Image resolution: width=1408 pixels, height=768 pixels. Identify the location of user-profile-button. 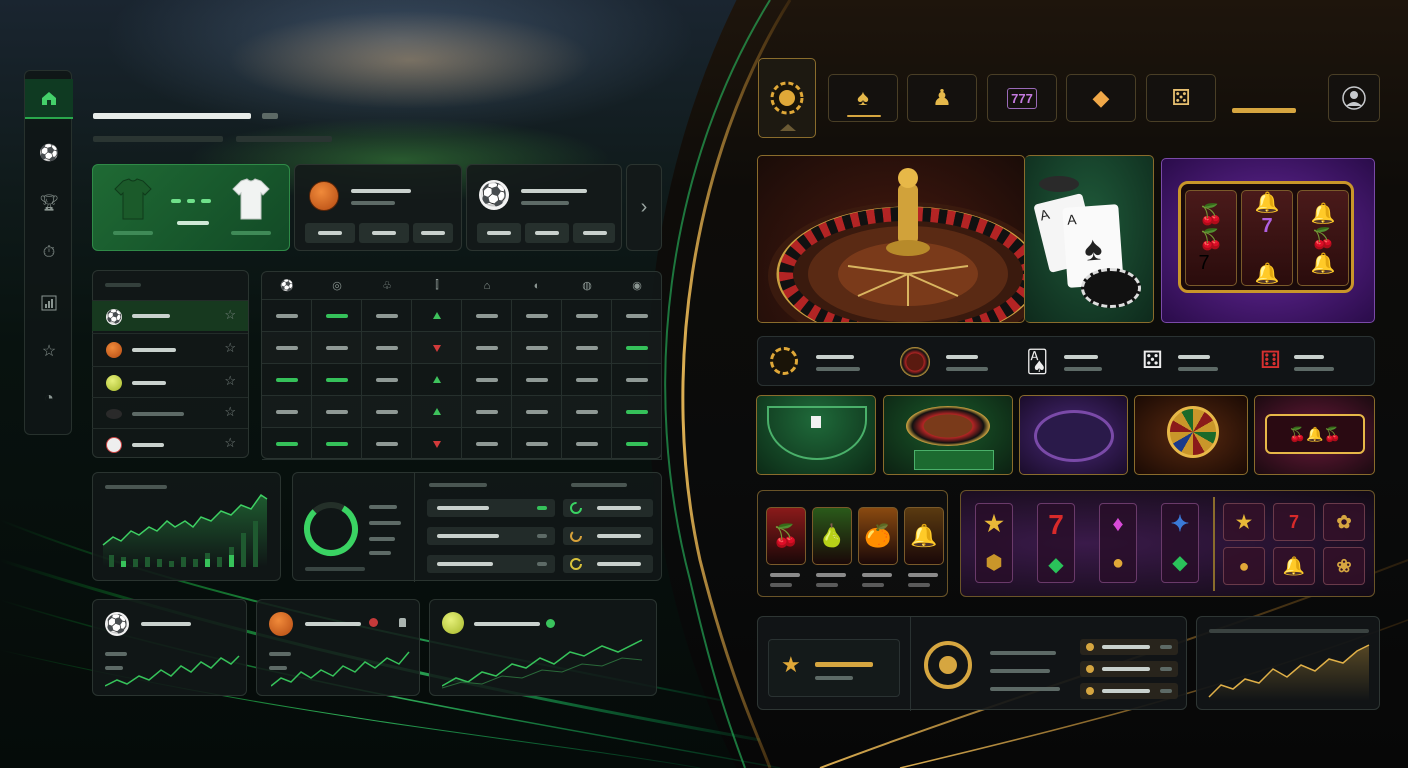
(1354, 98).